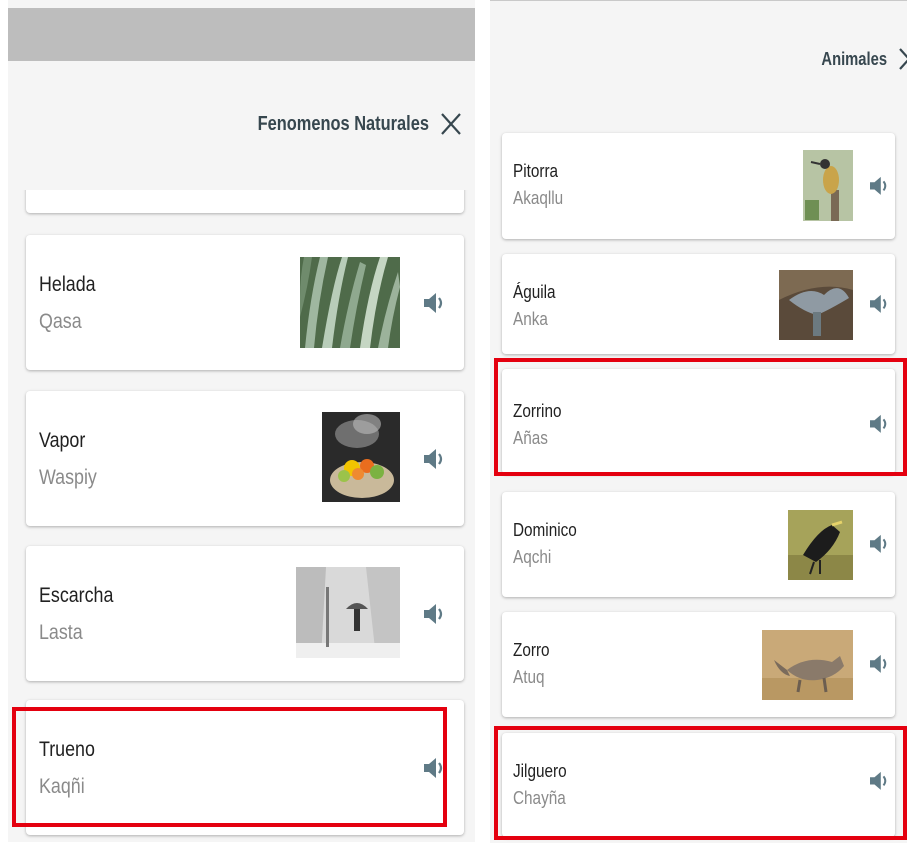  What do you see at coordinates (529, 677) in the screenshot?
I see `quechua-word: Atuq` at bounding box center [529, 677].